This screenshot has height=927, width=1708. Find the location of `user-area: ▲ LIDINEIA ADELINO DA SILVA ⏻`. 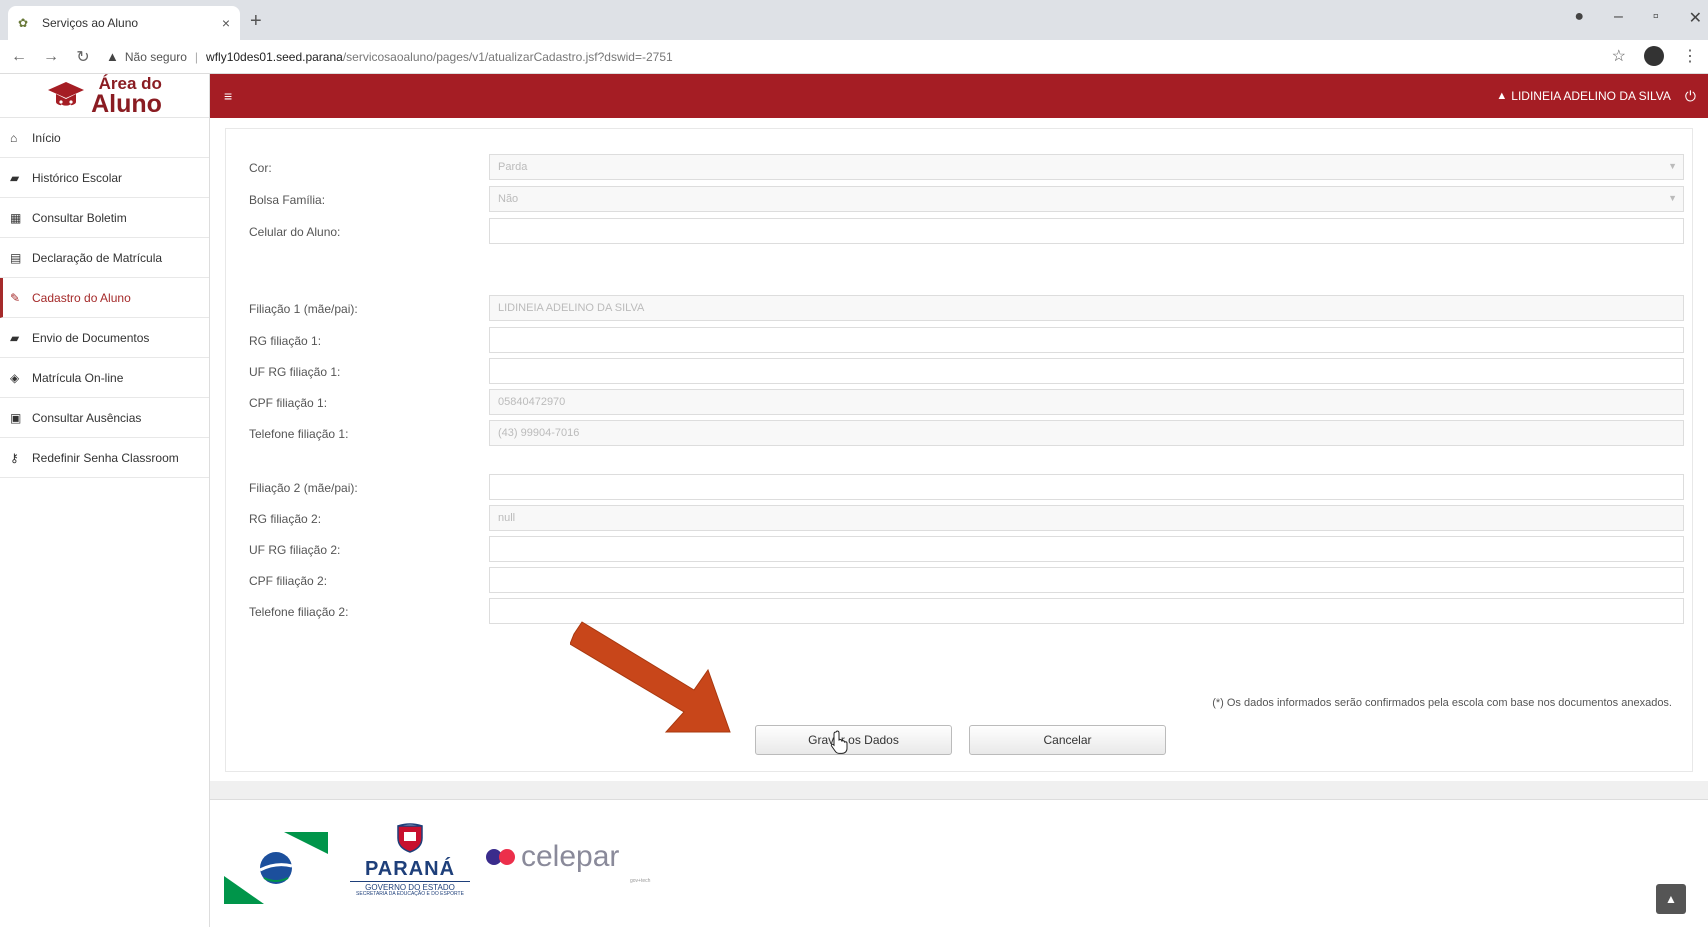

user-area: ▲ LIDINEIA ADELINO DA SILVA ⏻ is located at coordinates (1596, 96).